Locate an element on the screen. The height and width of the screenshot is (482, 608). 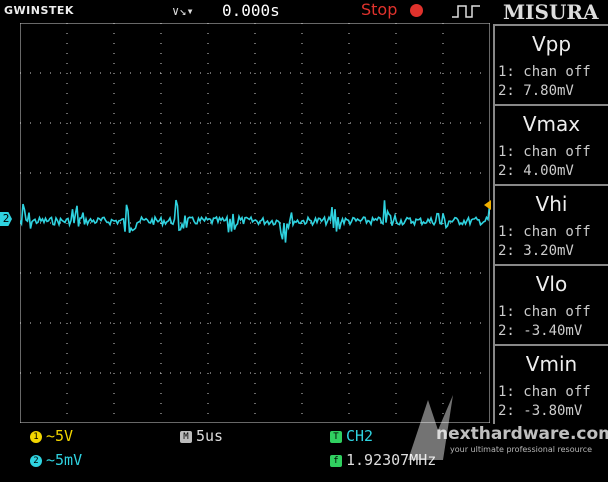
measure-panel-vlo: Vlo 1: chan off 2: -3.40mV is located at coordinates (550, 304).